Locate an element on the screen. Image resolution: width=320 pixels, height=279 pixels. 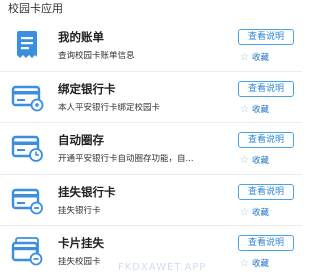
auto-transfer-icon is located at coordinates (27, 148).